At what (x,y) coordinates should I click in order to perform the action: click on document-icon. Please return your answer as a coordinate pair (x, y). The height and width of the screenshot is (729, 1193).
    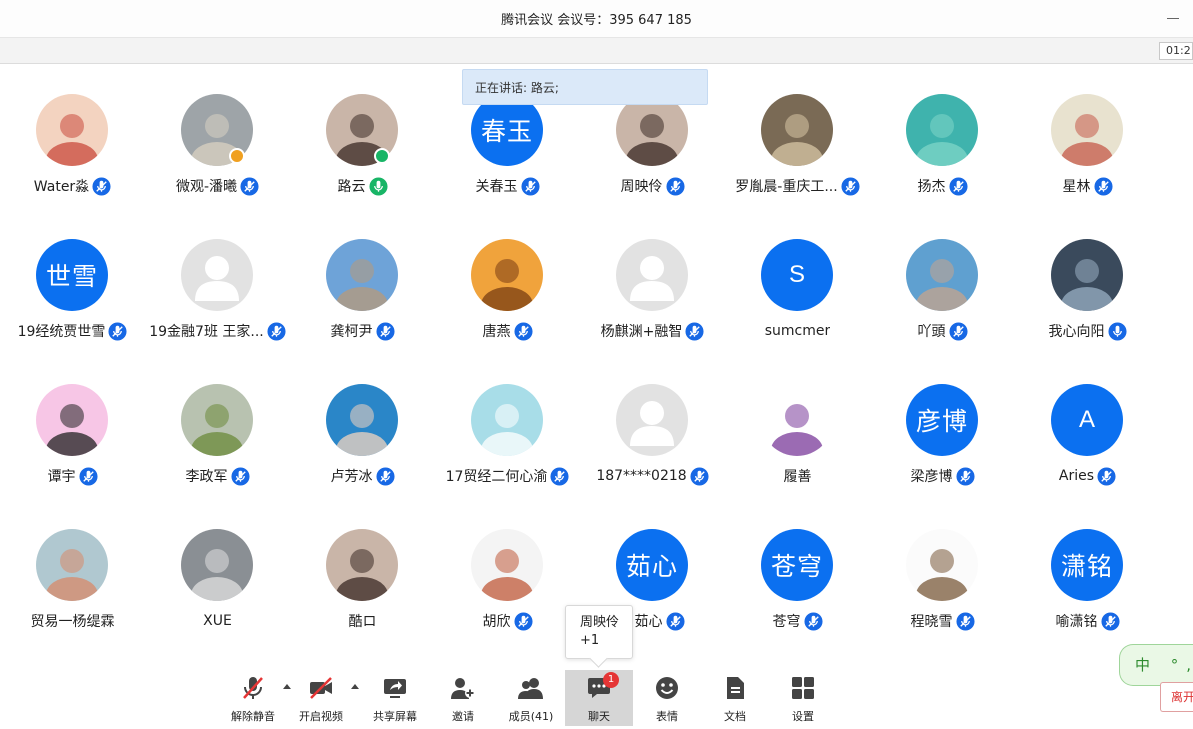
    Looking at the image, I should click on (735, 688).